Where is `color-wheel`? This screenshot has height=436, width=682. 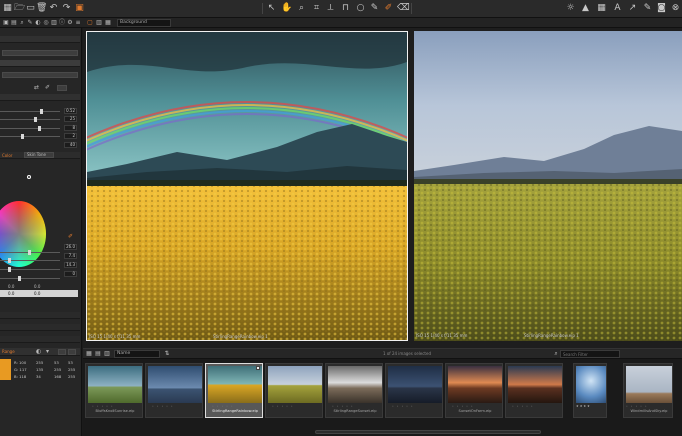
color-wheel is located at coordinates (23, 234).